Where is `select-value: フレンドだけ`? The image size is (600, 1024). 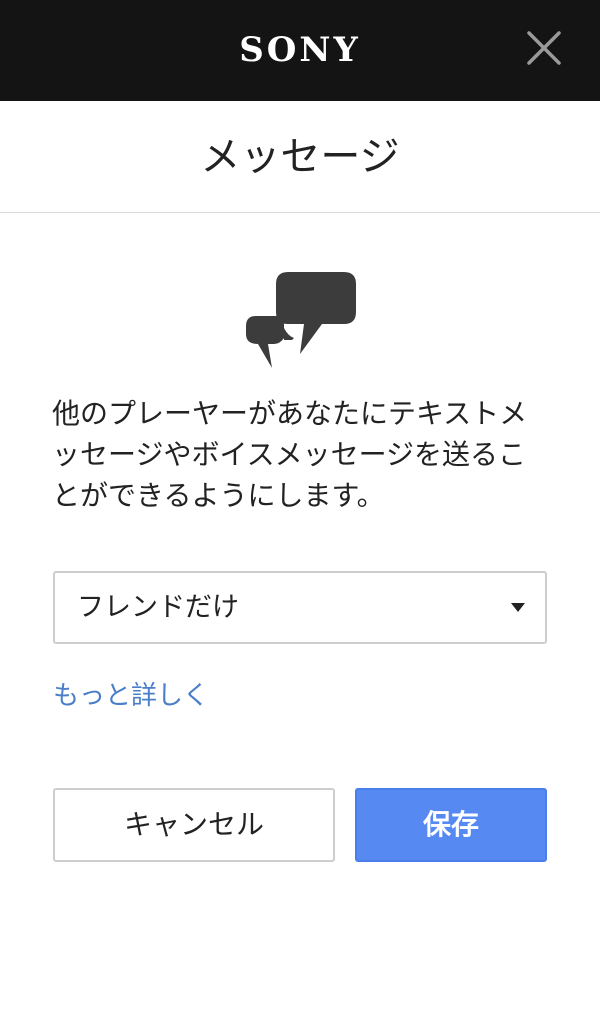
select-value: フレンドだけ is located at coordinates (158, 607).